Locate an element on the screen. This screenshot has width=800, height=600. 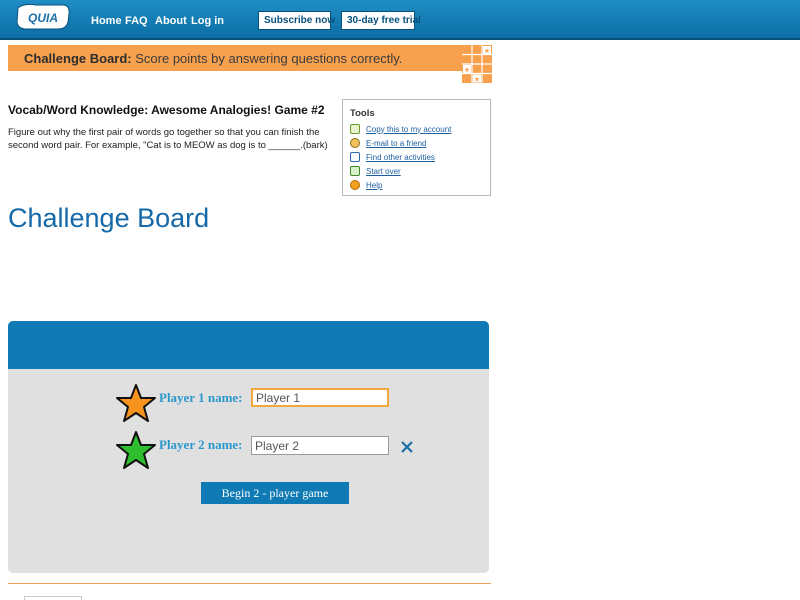
player2-name-input is located at coordinates (320, 445).